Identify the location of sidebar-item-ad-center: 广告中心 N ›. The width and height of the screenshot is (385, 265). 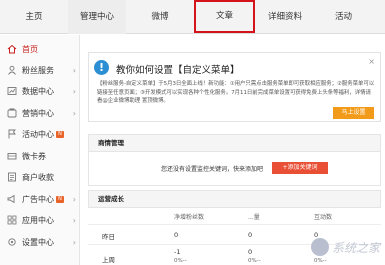
(40, 199).